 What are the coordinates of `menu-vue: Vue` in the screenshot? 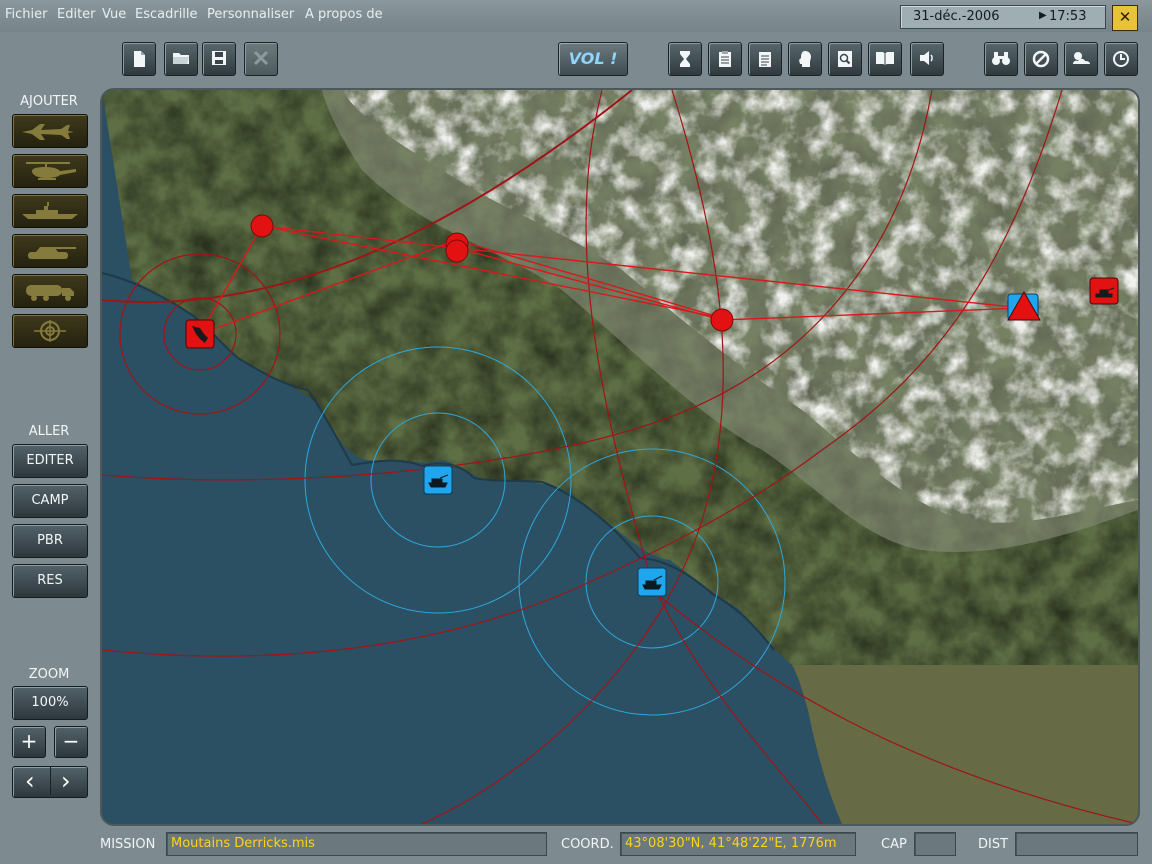 It's located at (114, 14).